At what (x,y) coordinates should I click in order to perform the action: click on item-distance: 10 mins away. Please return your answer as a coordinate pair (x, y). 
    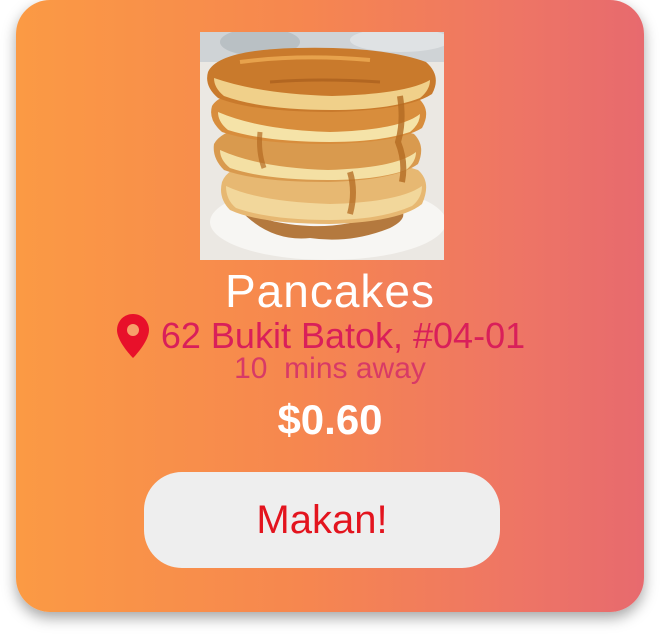
    Looking at the image, I should click on (330, 368).